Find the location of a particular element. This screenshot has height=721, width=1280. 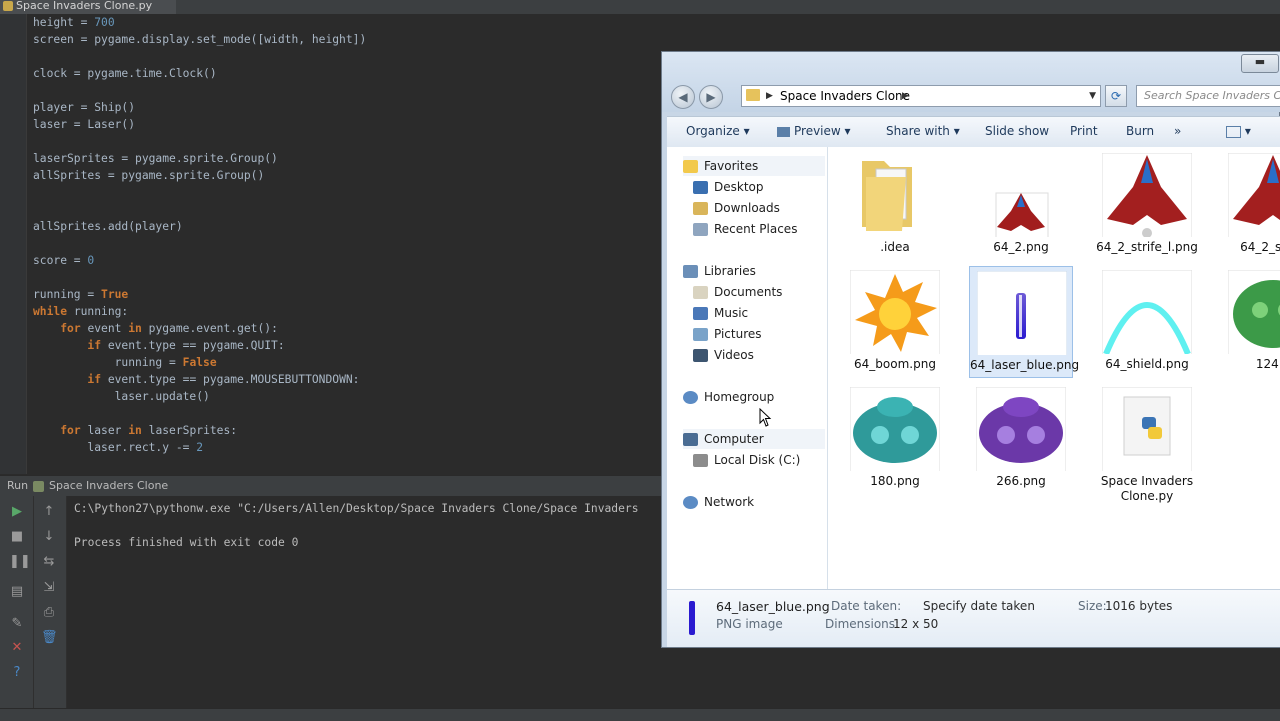

code-line: laser.rect.y -= 2 is located at coordinates (199, 447).